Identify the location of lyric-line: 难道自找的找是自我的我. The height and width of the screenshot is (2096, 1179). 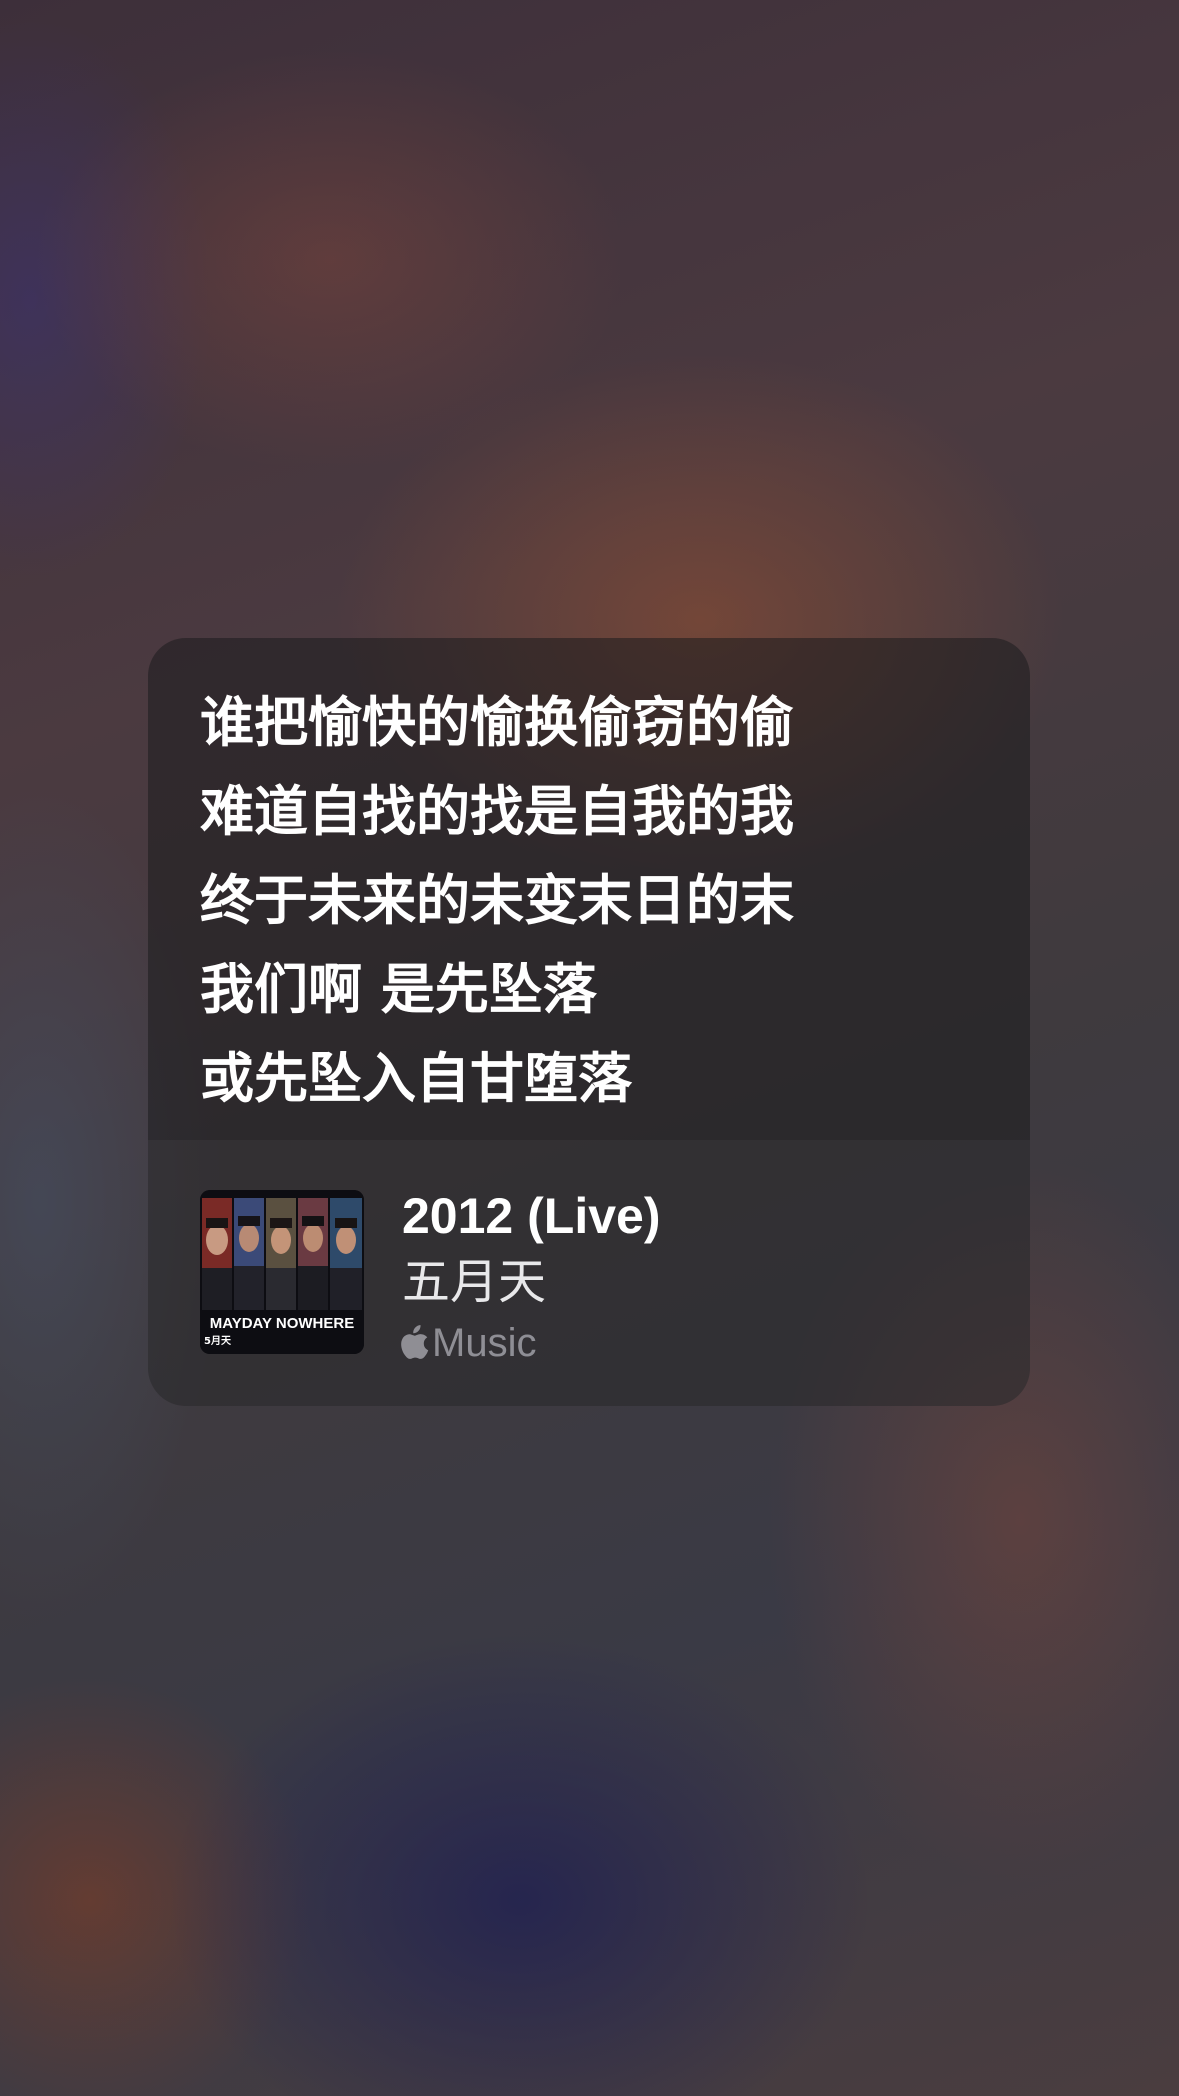
(497, 811).